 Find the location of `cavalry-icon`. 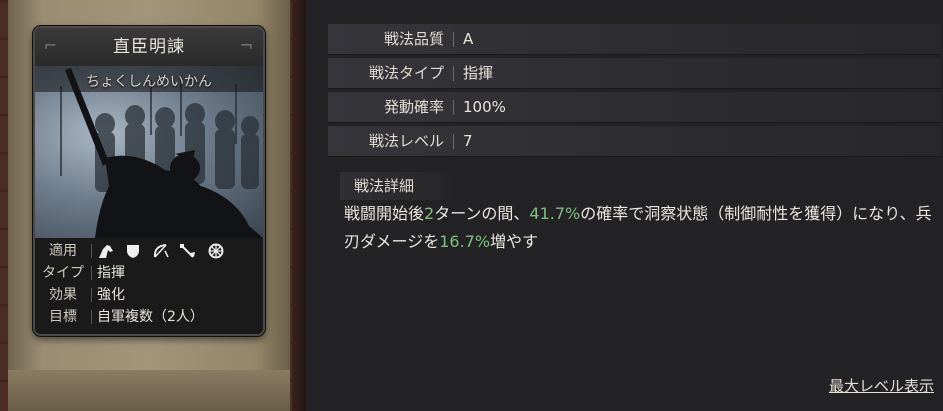

cavalry-icon is located at coordinates (106, 251).